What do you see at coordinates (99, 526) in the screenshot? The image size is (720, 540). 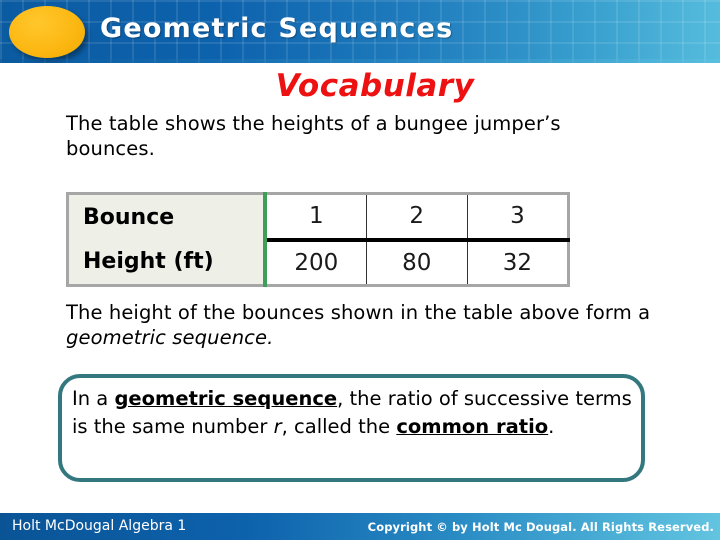 I see `footer-book-title: Holt McDougal Algebra 1` at bounding box center [99, 526].